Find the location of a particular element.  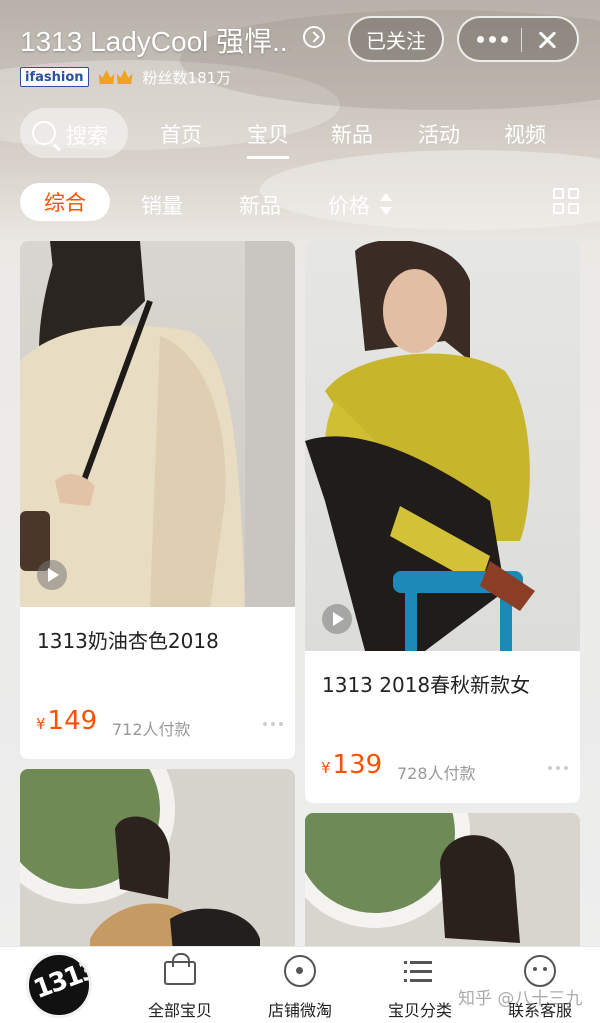

sort-default: 综合 is located at coordinates (65, 202).